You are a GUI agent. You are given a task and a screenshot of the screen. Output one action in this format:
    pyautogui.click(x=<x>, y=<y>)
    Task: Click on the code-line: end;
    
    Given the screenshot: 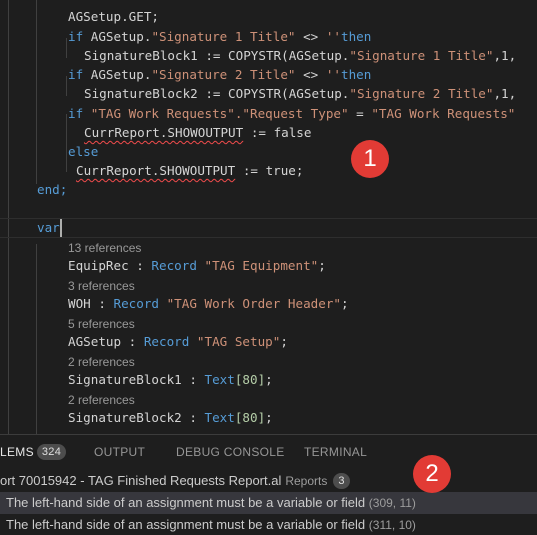 What is the action you would take?
    pyautogui.click(x=52, y=189)
    